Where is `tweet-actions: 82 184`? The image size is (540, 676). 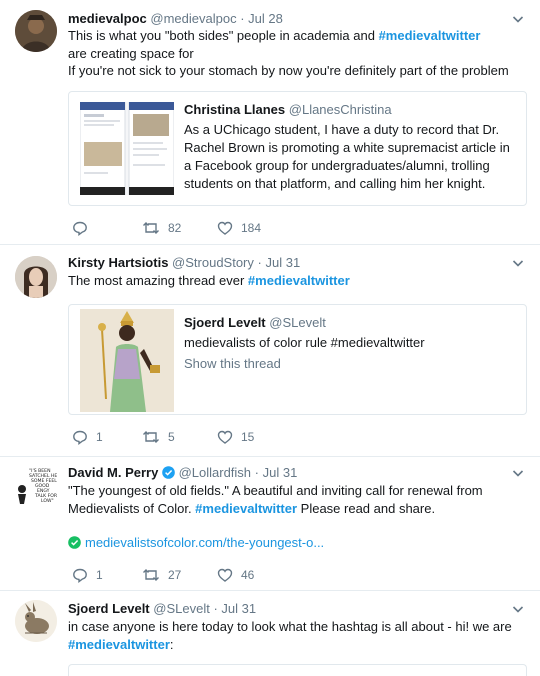 tweet-actions: 82 184 is located at coordinates (218, 228).